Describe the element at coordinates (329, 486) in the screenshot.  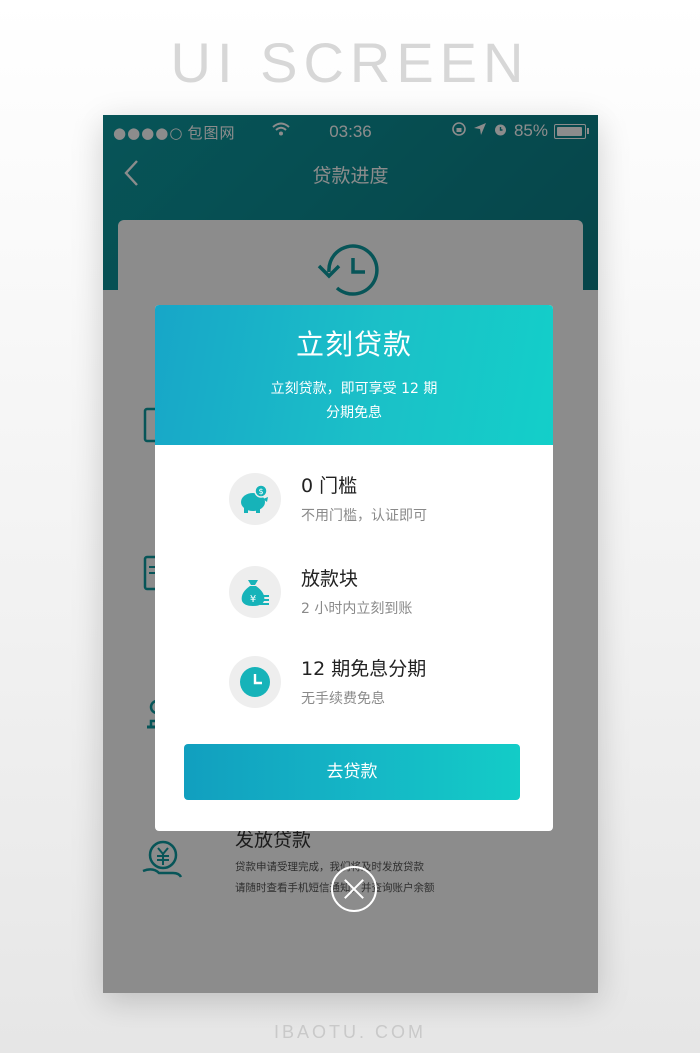
I see `feature-title: 0 门槛` at that location.